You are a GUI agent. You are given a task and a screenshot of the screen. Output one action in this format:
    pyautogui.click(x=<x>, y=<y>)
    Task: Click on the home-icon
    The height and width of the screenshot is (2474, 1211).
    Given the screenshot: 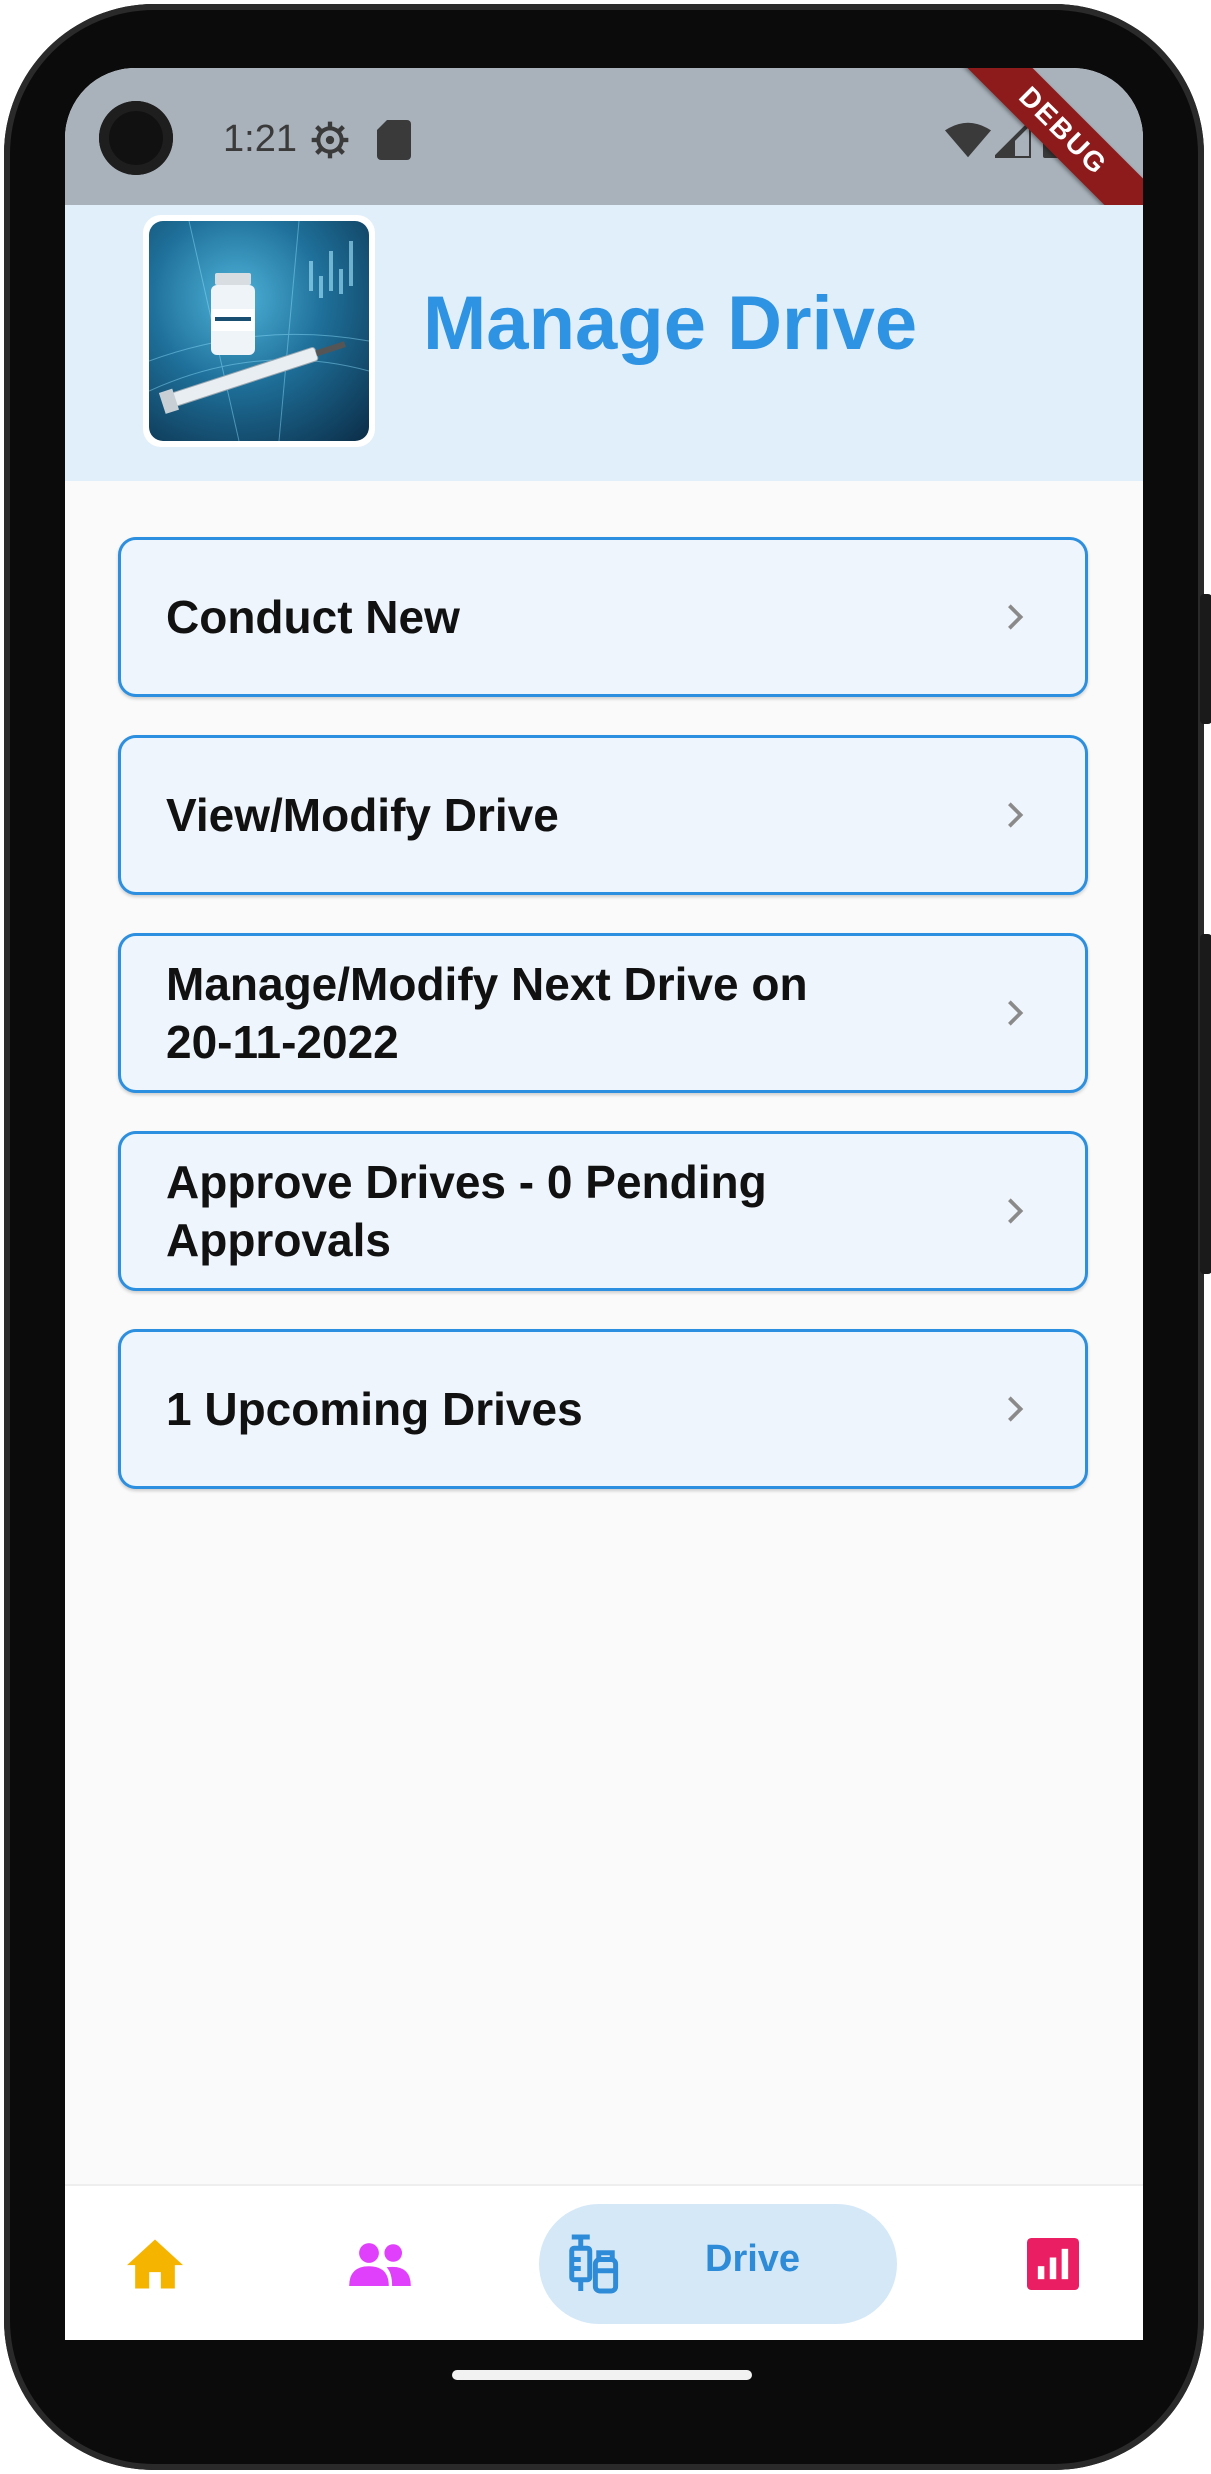 What is the action you would take?
    pyautogui.click(x=155, y=2264)
    